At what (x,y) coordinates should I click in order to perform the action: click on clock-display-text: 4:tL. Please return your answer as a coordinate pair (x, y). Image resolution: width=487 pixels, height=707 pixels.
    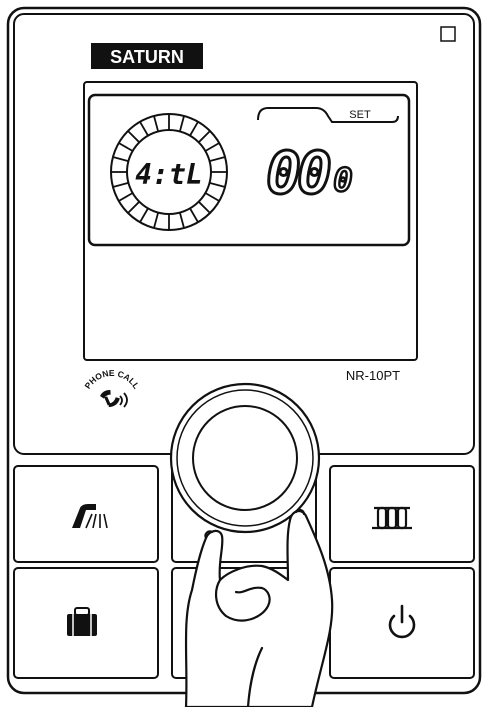
    Looking at the image, I should click on (168, 174).